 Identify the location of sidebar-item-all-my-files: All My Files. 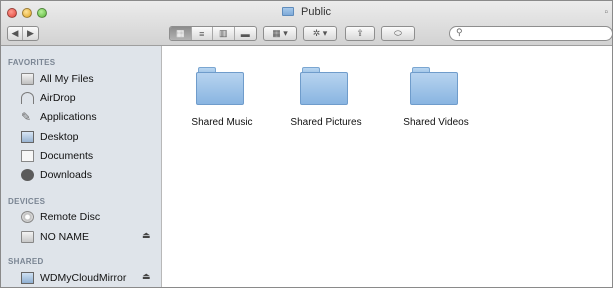
(81, 79).